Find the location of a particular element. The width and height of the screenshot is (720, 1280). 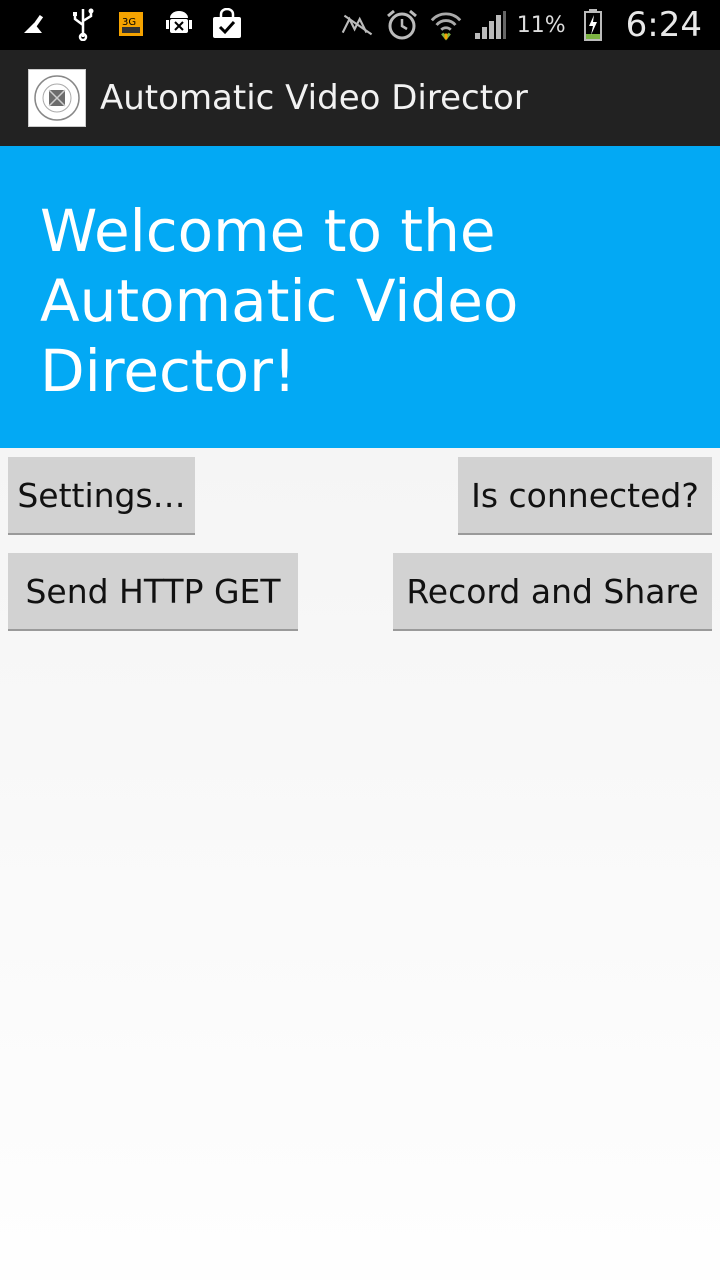

action-bar: Automatic Video Director is located at coordinates (360, 98).